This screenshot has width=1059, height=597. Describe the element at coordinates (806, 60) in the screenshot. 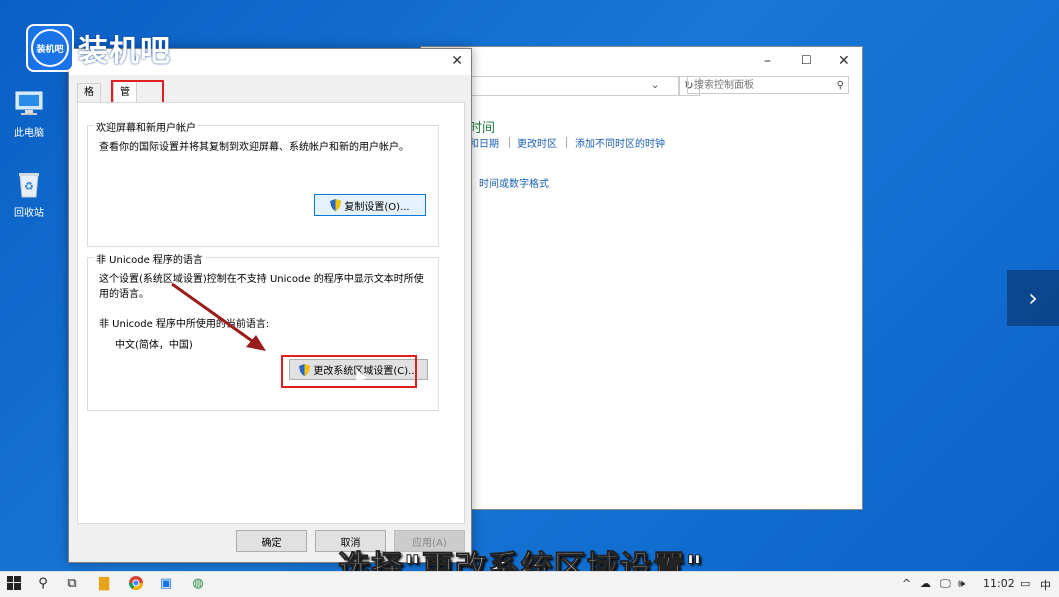

I see `maximize-icon: ☐` at that location.